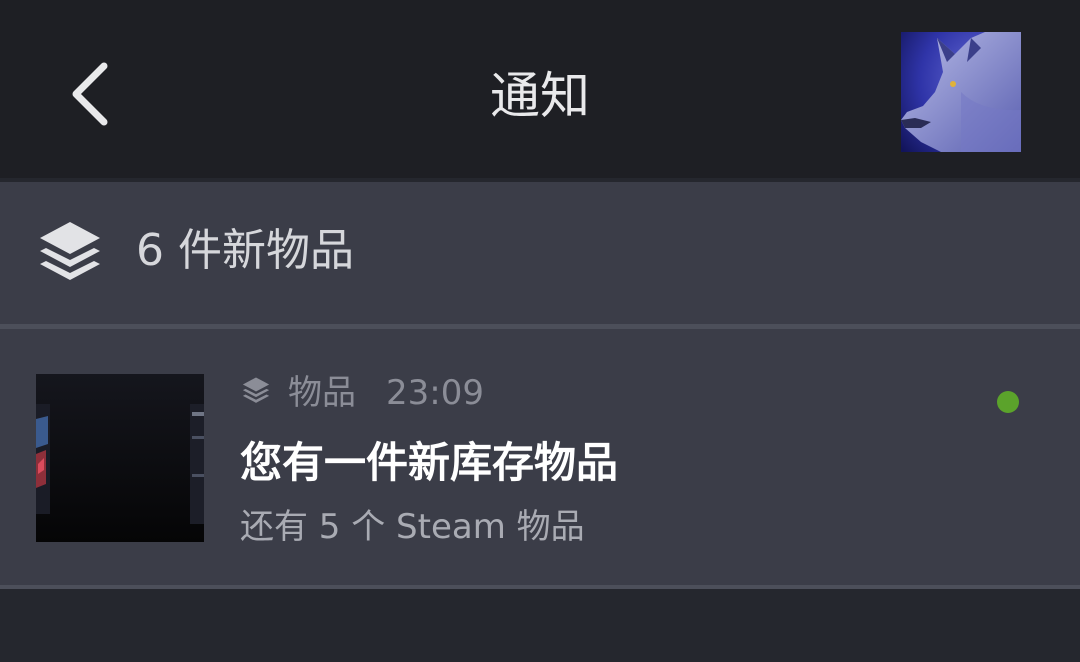 Image resolution: width=1080 pixels, height=662 pixels. I want to click on notification-subtitle: 还有 5 个 Steam 物品, so click(412, 527).